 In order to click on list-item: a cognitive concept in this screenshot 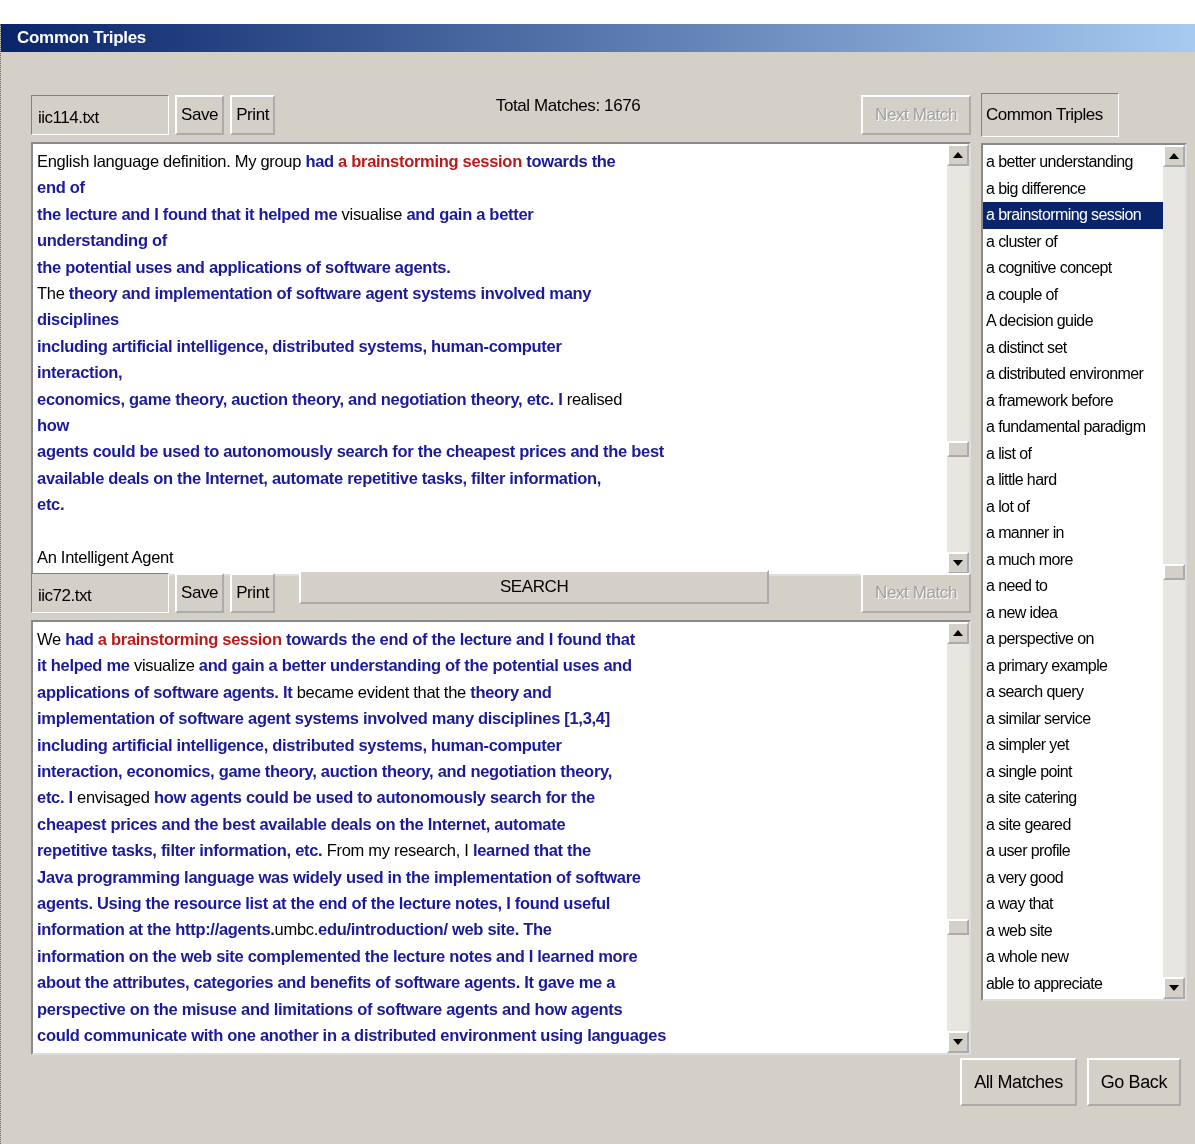, I will do `click(1073, 268)`.